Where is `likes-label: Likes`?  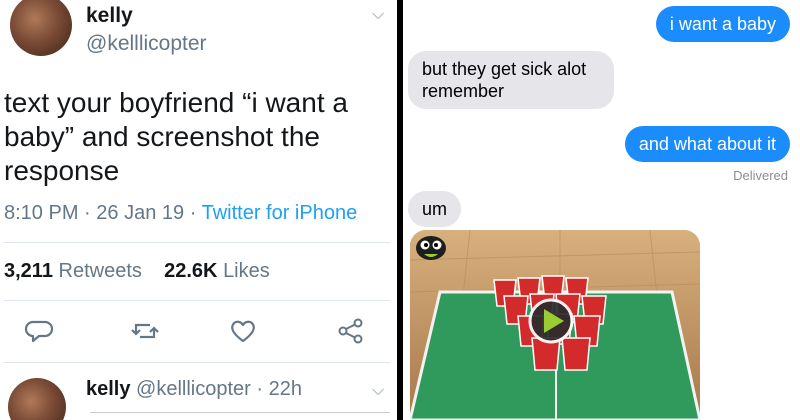
likes-label: Likes is located at coordinates (246, 271).